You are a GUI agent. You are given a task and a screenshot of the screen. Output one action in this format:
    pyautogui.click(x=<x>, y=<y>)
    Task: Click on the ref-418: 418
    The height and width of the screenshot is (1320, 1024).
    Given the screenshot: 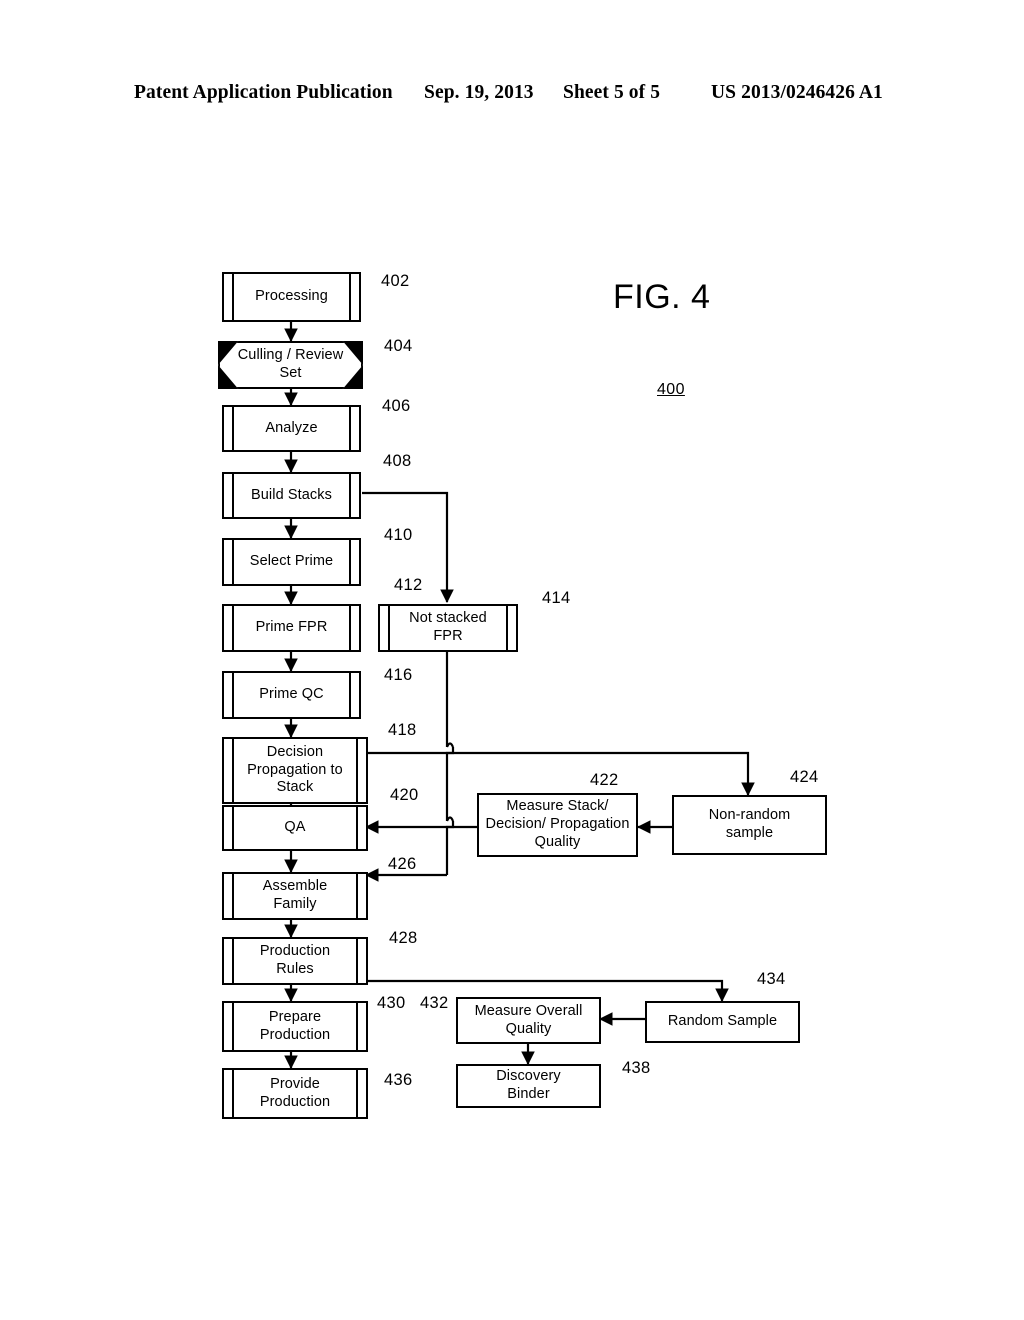 What is the action you would take?
    pyautogui.click(x=402, y=730)
    